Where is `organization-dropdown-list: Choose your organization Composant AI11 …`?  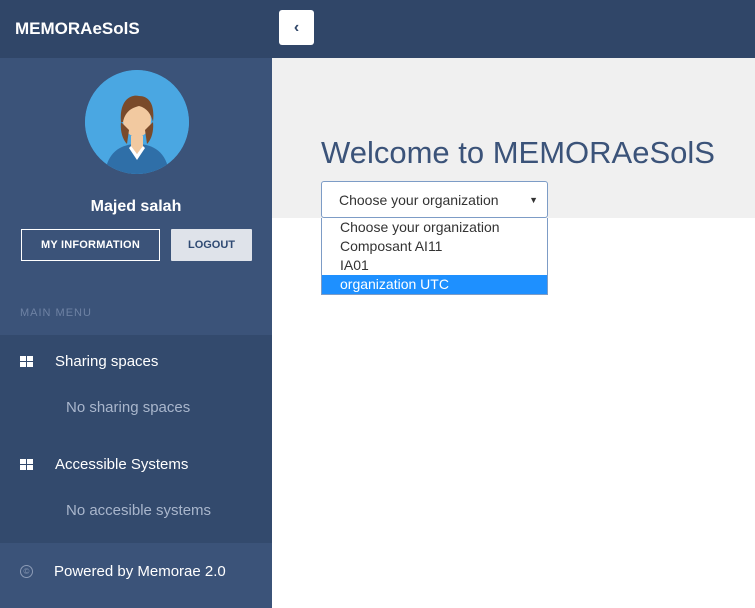
organization-dropdown-list: Choose your organization Composant AI11 … is located at coordinates (434, 256).